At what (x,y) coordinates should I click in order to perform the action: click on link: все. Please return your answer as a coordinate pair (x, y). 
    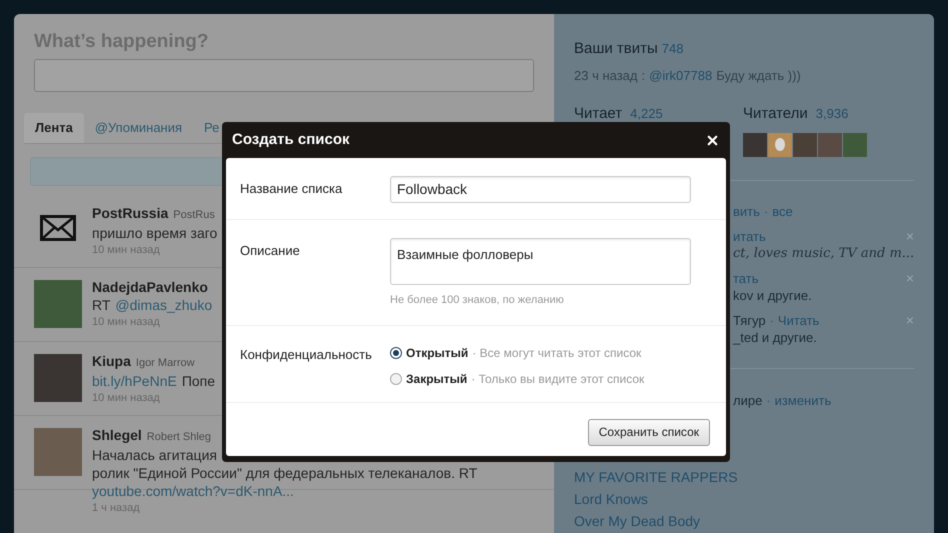
    Looking at the image, I should click on (782, 211).